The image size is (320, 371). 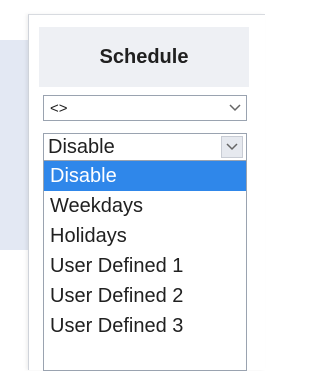 What do you see at coordinates (145, 108) in the screenshot?
I see `schedule-filter-dropdown: <>` at bounding box center [145, 108].